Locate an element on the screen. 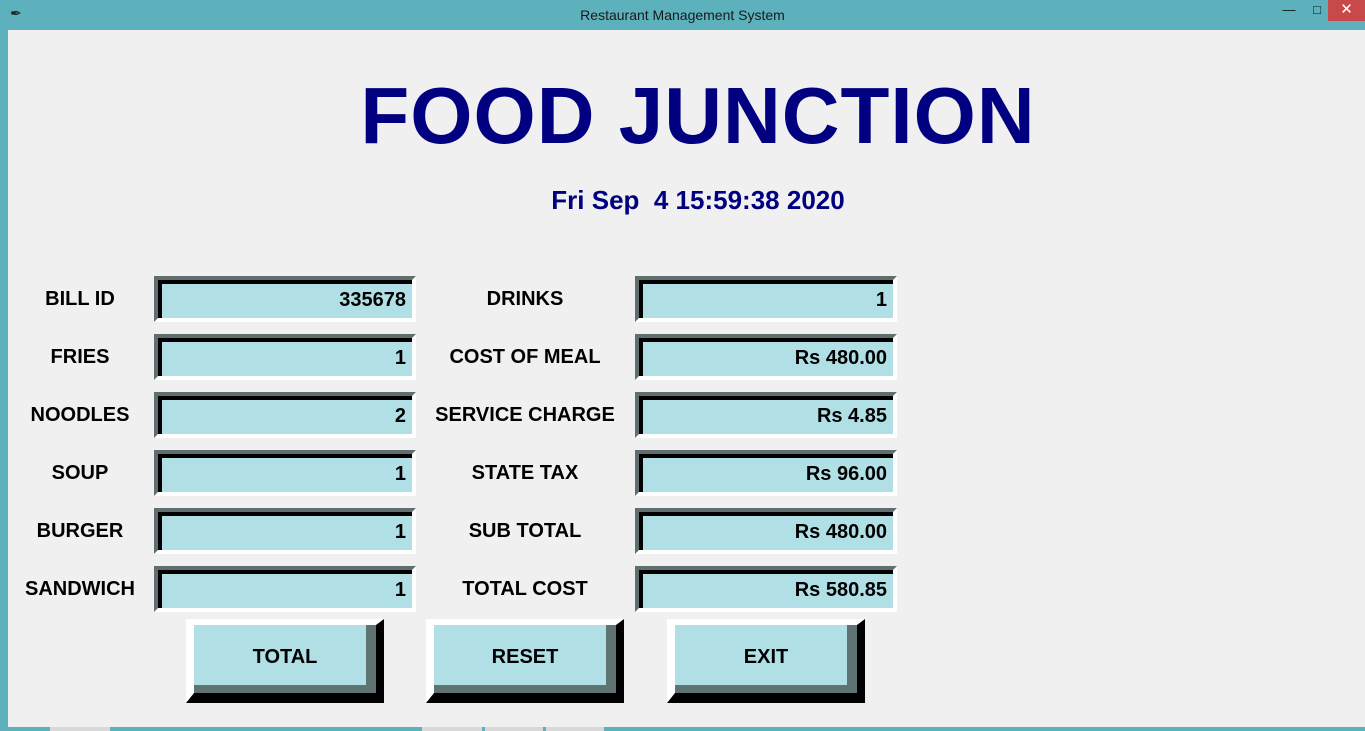  sandwich-value: 1 is located at coordinates (285, 589).